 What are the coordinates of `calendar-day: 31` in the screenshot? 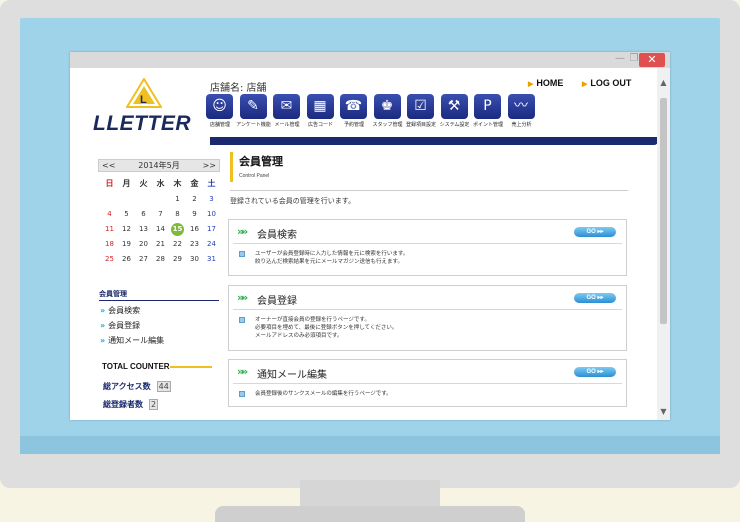 It's located at (211, 259).